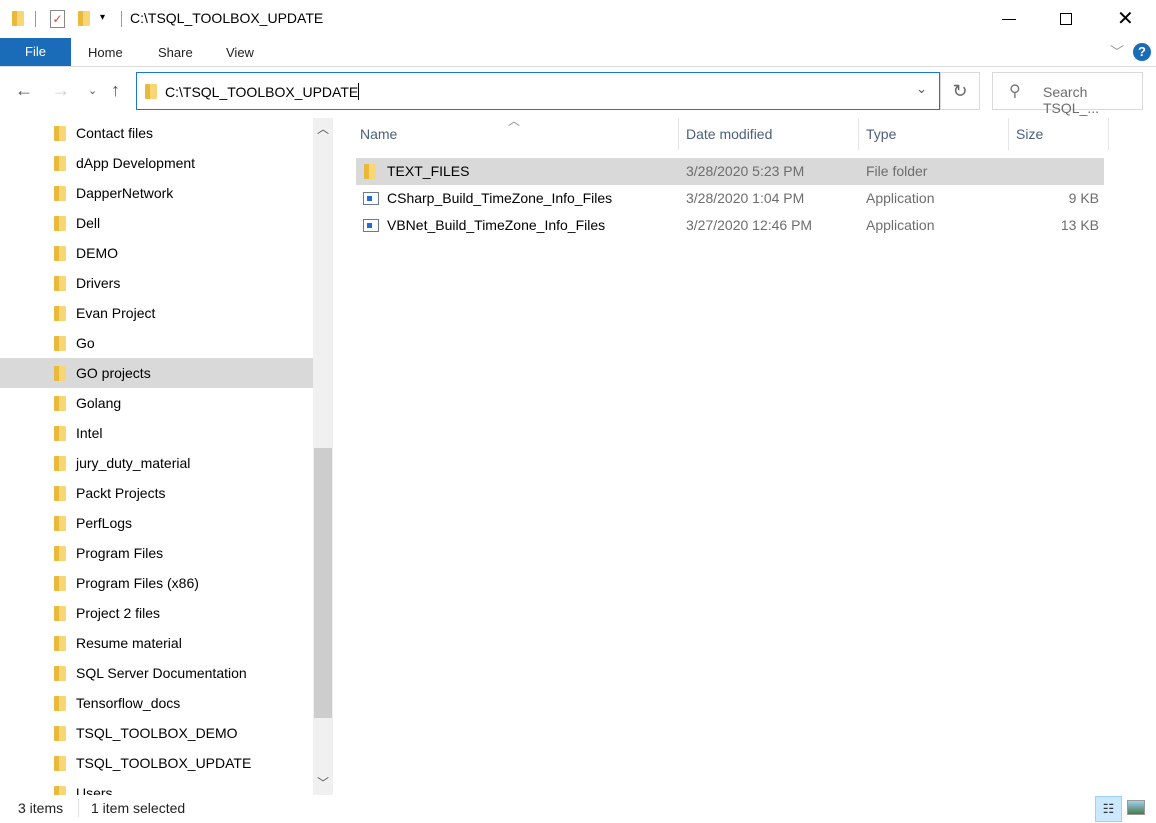 The width and height of the screenshot is (1156, 823). Describe the element at coordinates (1125, 18) in the screenshot. I see `close-button: ✕` at that location.